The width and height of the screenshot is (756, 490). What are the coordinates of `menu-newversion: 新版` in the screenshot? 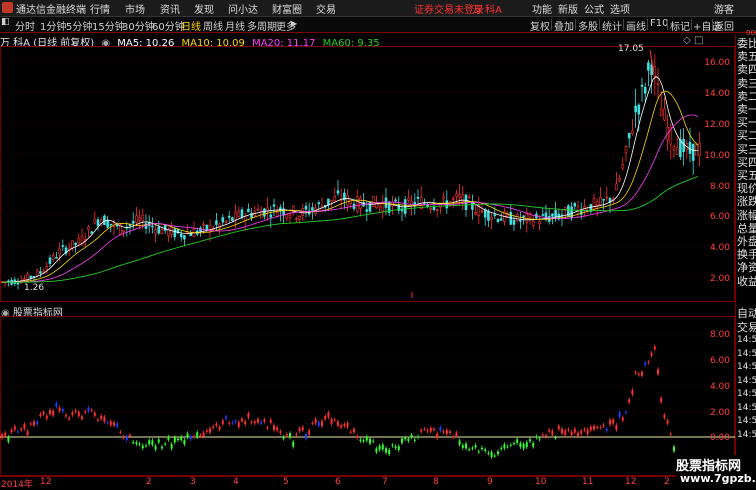 It's located at (568, 8).